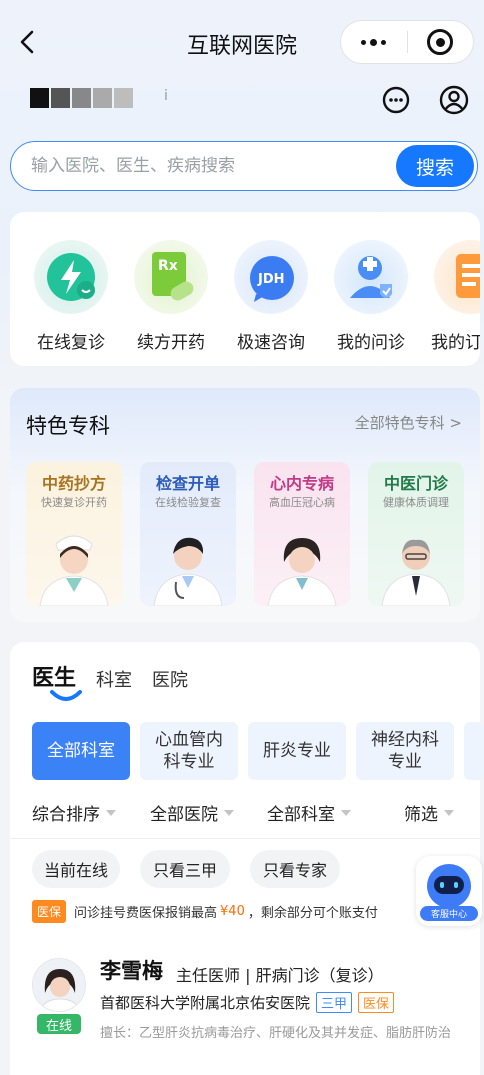  What do you see at coordinates (114, 679) in the screenshot?
I see `tab-department: 科室` at bounding box center [114, 679].